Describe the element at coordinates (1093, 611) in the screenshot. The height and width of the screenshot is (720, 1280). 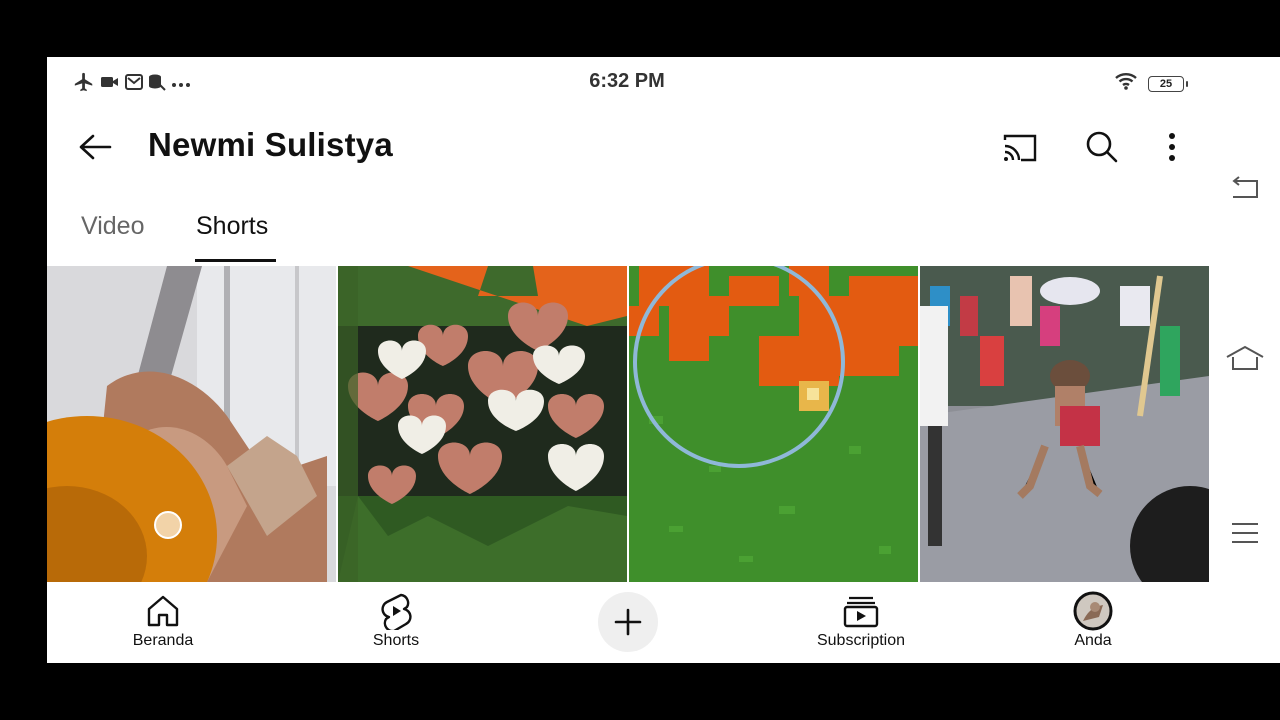
I see `avatar` at that location.